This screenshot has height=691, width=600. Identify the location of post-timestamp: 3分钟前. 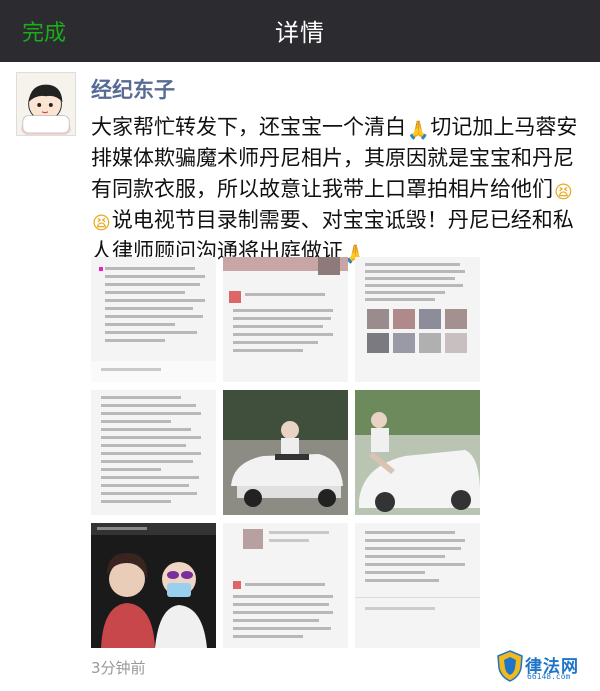
(118, 668).